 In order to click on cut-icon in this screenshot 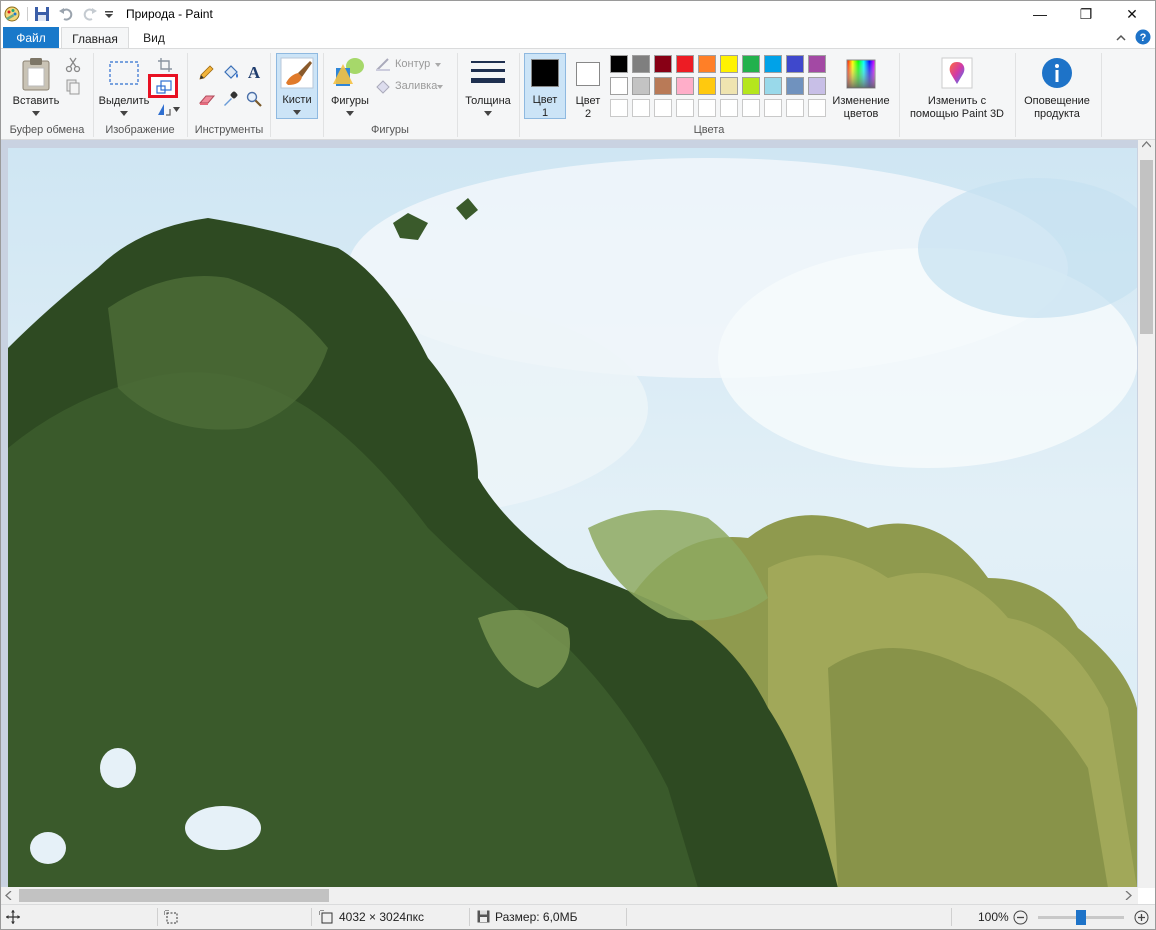, I will do `click(73, 65)`.